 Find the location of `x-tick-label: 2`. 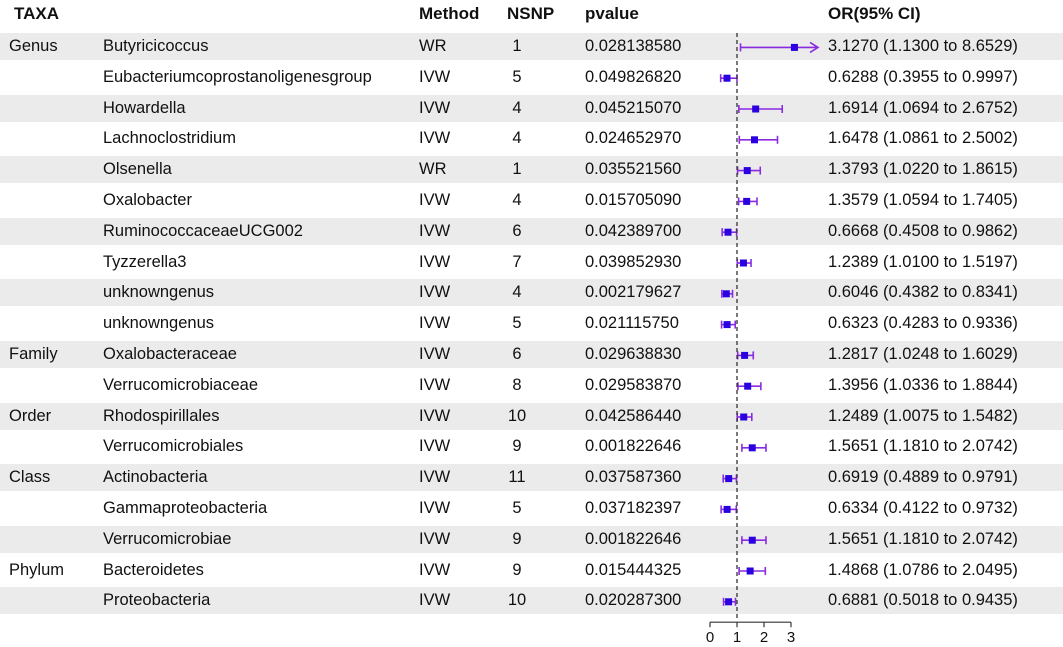

x-tick-label: 2 is located at coordinates (764, 637).